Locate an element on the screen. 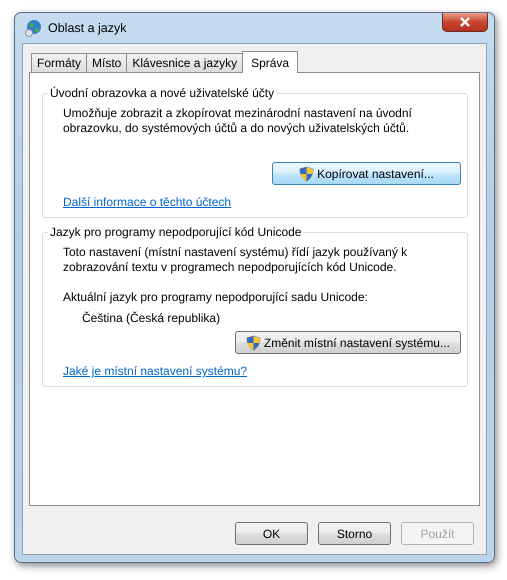 This screenshot has width=507, height=580. dialog-button: OK is located at coordinates (271, 533).